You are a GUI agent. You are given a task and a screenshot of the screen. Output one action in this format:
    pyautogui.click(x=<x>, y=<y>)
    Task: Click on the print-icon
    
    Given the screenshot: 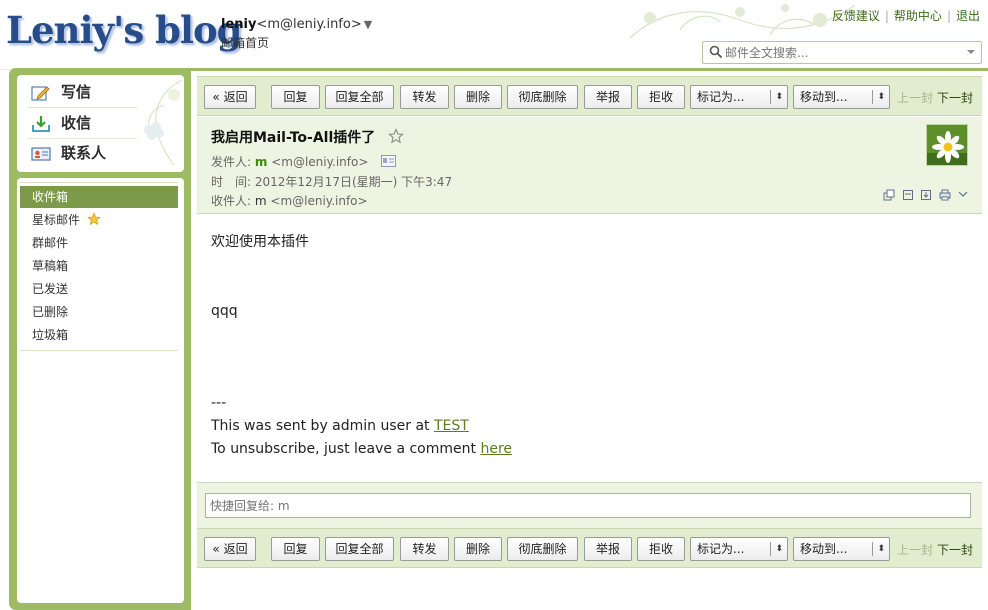 What is the action you would take?
    pyautogui.click(x=945, y=195)
    